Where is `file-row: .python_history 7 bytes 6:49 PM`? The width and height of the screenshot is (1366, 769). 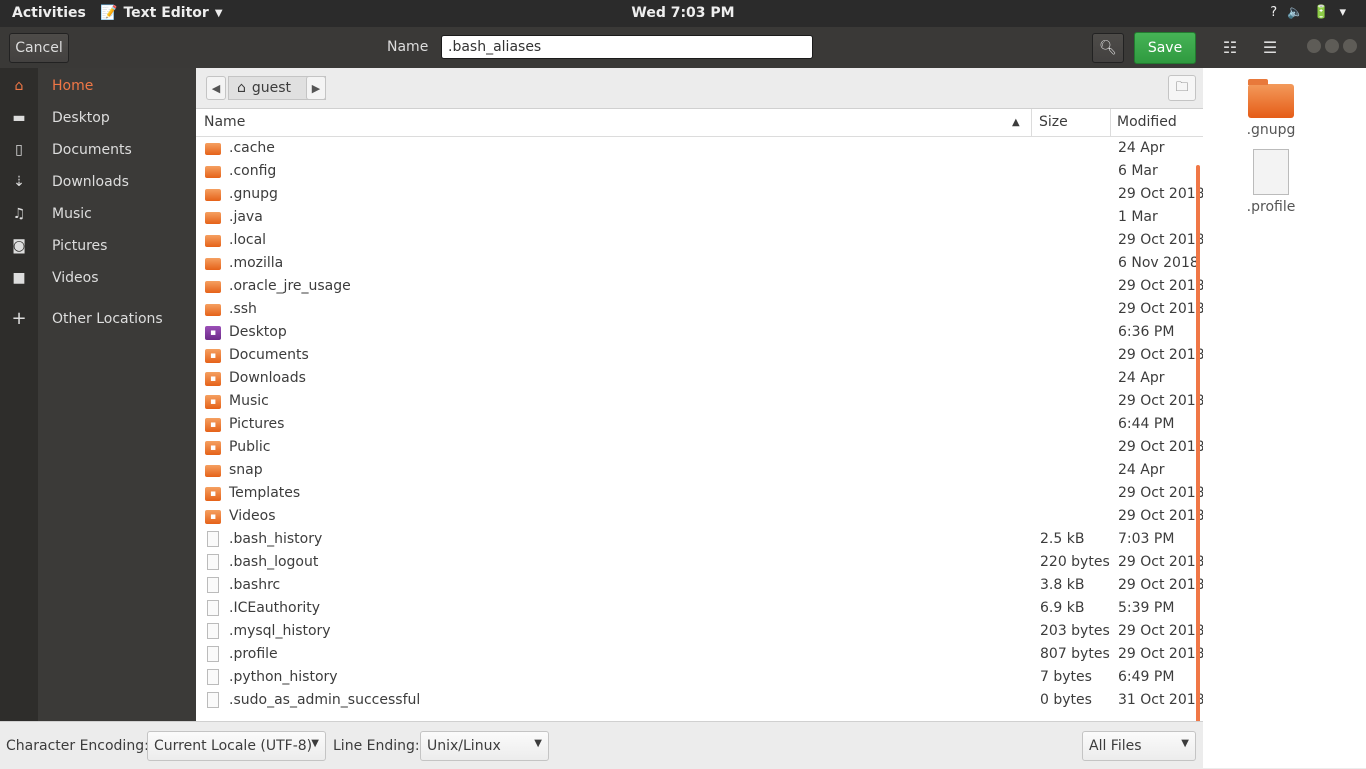 file-row: .python_history 7 bytes 6:49 PM is located at coordinates (699, 677).